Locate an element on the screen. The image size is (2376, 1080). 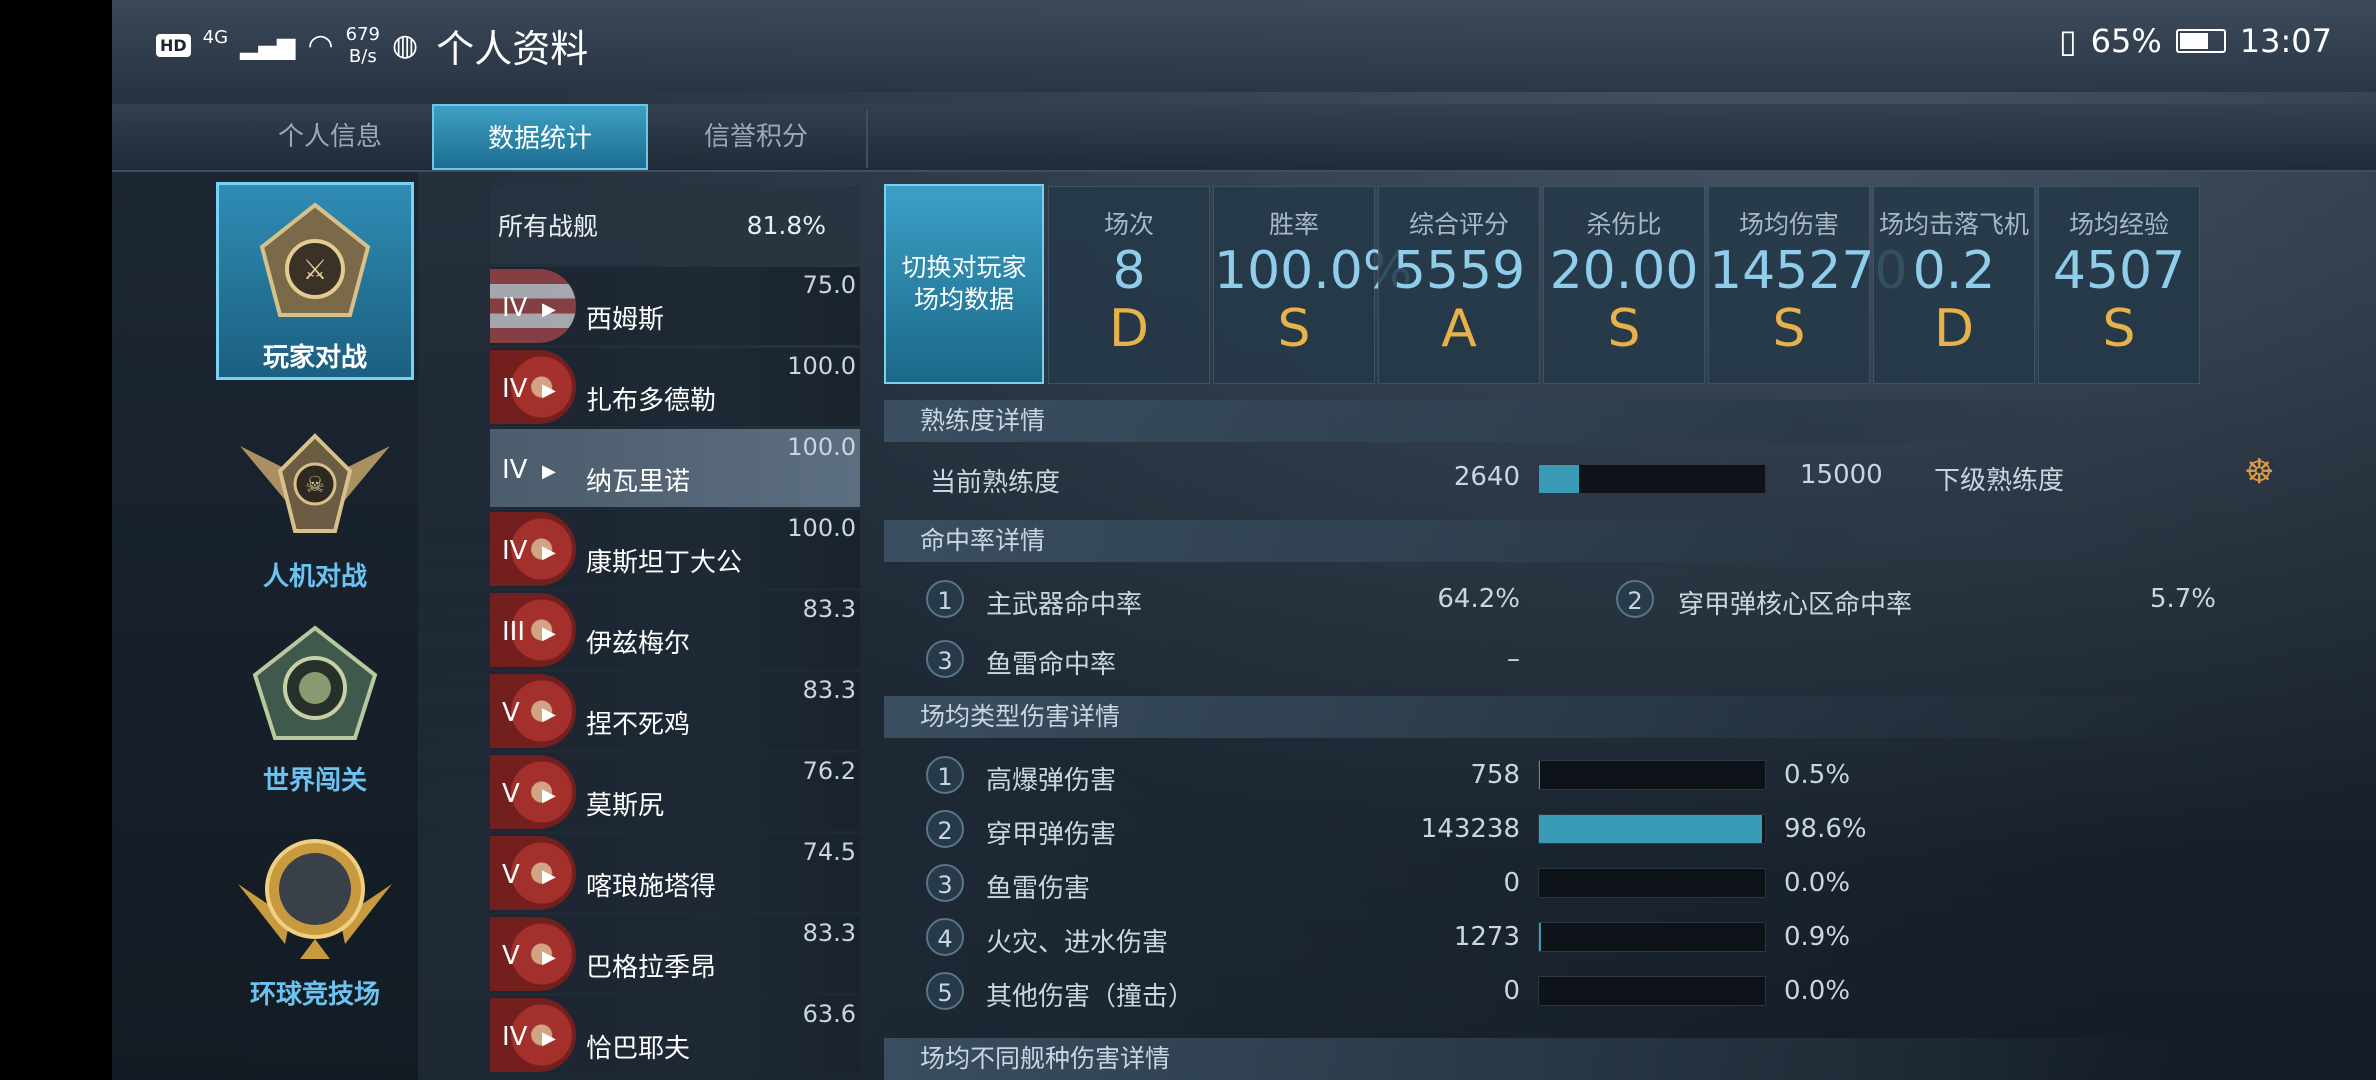
ship-name: 喀琅施塔得 is located at coordinates (651, 887).